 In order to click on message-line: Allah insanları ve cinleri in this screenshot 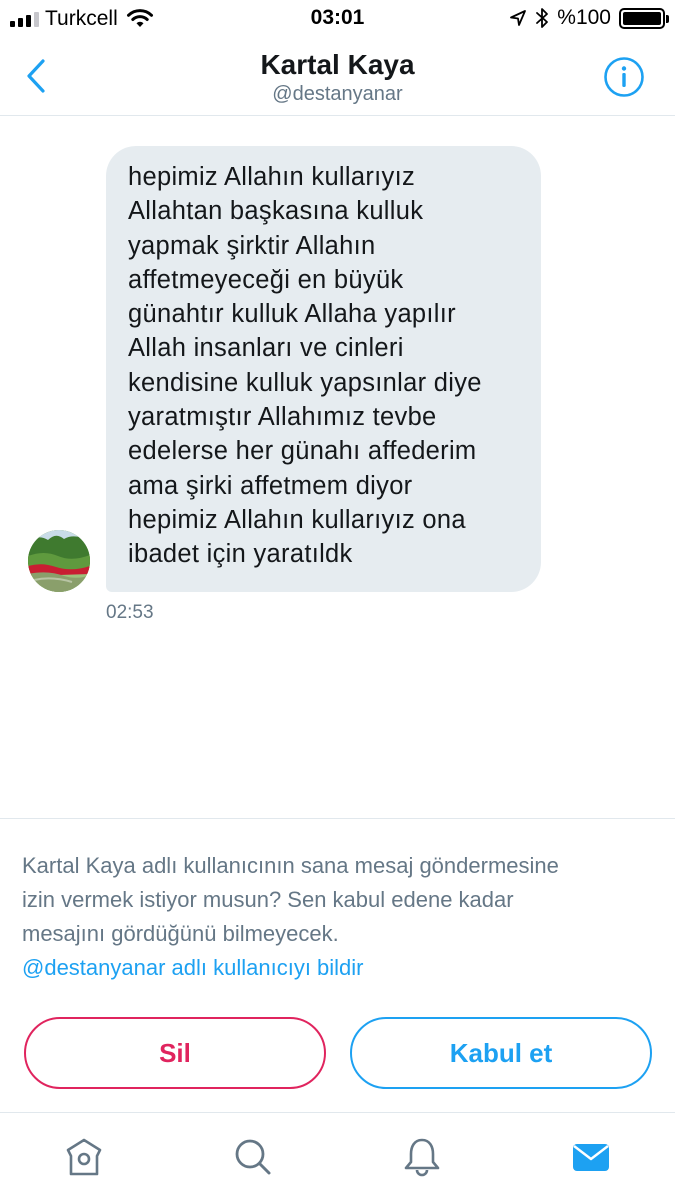, I will do `click(266, 348)`.